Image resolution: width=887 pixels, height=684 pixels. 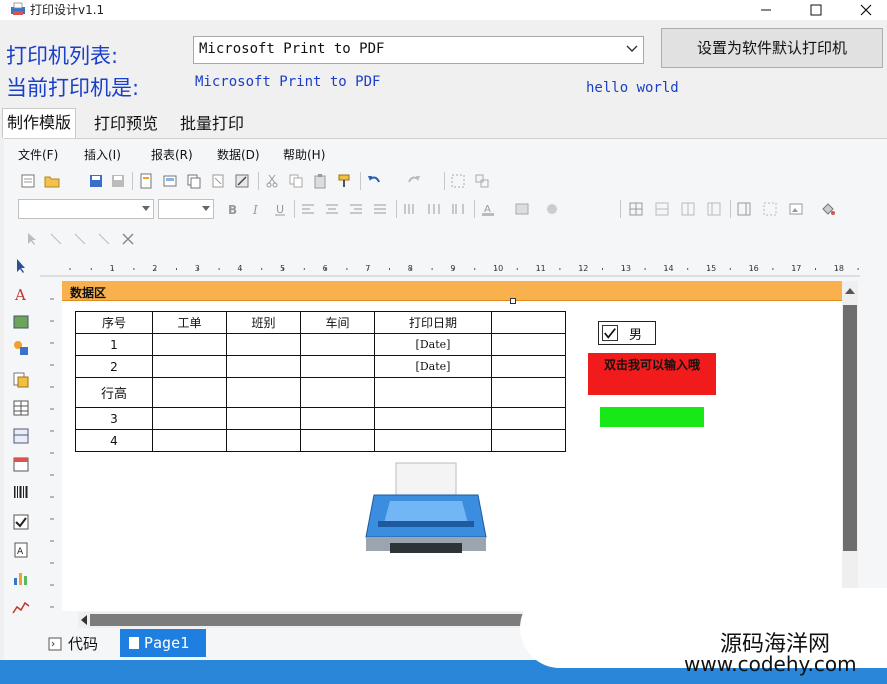 What do you see at coordinates (104, 239) in the screenshot?
I see `diagonal-tool-icon` at bounding box center [104, 239].